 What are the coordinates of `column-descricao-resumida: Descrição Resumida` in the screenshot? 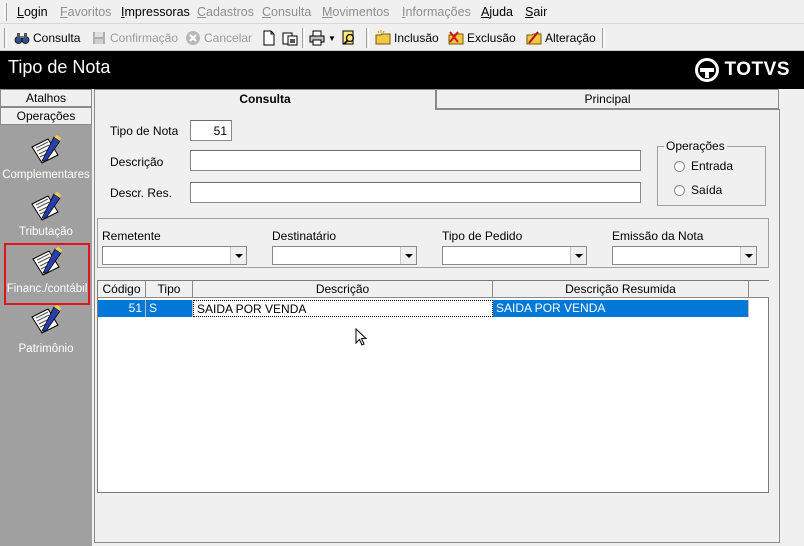 It's located at (621, 289).